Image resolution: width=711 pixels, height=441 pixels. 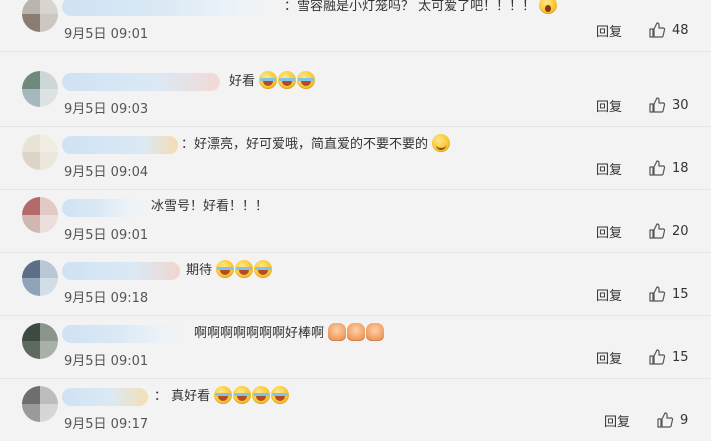 I want to click on comment-item: ：雪容融是小灯笼吗？ 太可爱了吧！！！！ 9月5日 09:01 回复 48, so click(x=355, y=26).